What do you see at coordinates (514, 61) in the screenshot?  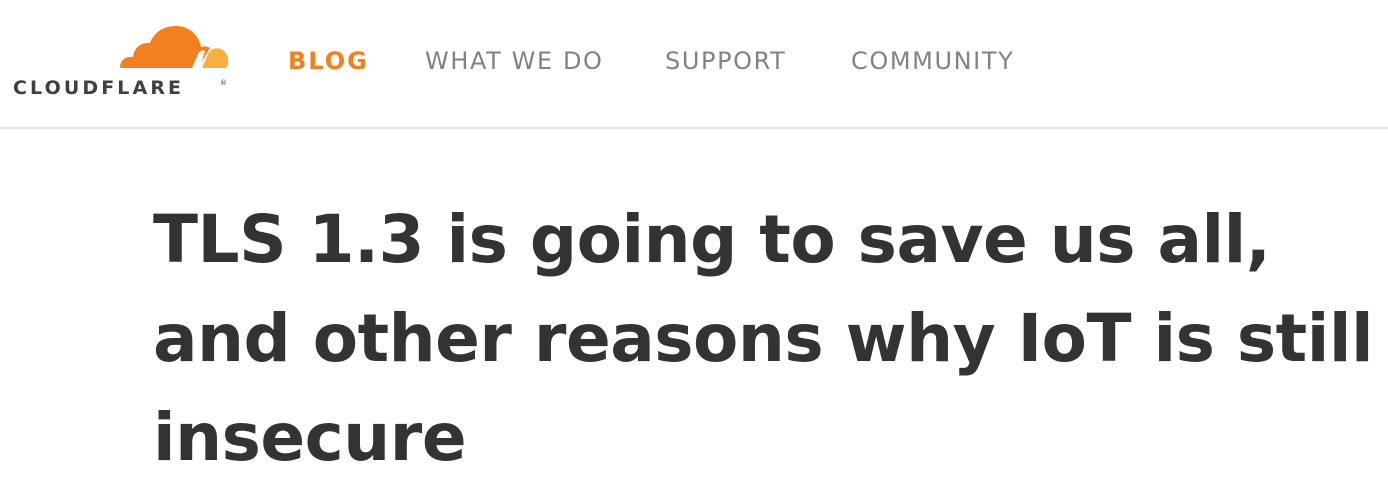 I see `nav-what-we-do: WHAT WE DO` at bounding box center [514, 61].